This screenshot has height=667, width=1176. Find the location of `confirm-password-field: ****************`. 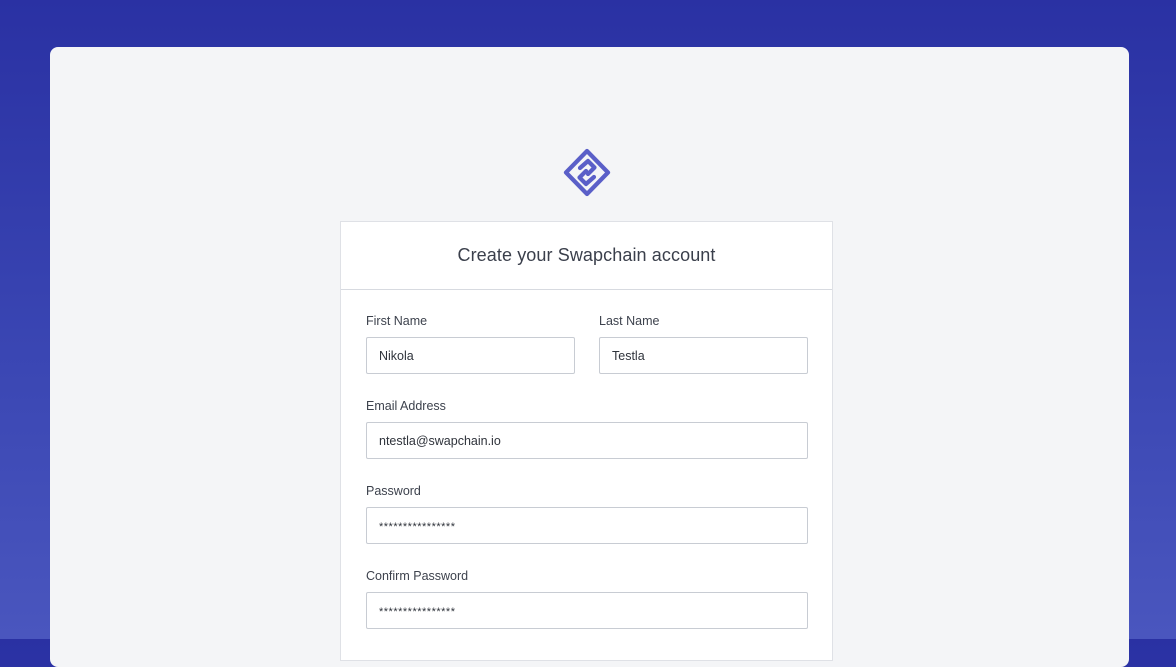

confirm-password-field: **************** is located at coordinates (587, 610).